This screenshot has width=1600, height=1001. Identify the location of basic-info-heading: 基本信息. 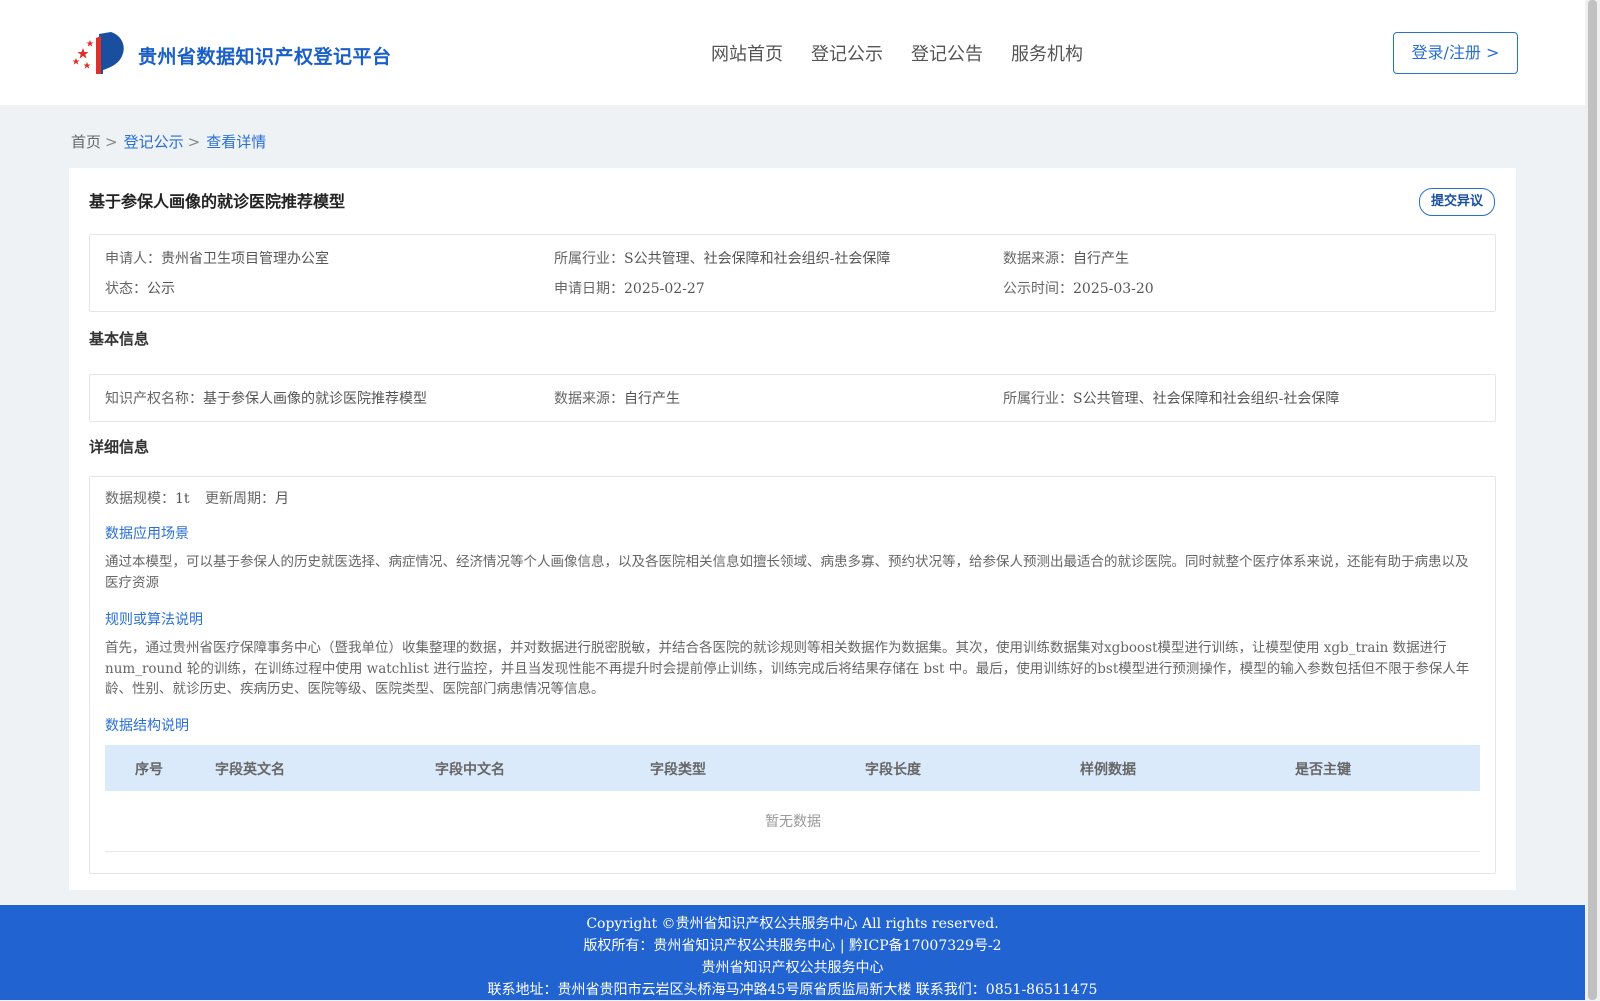
(119, 339).